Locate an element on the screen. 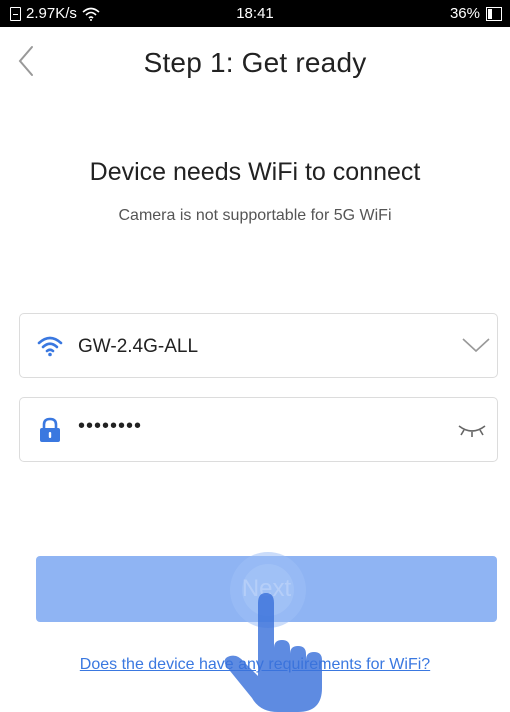  password-field: •••••••• is located at coordinates (258, 429).